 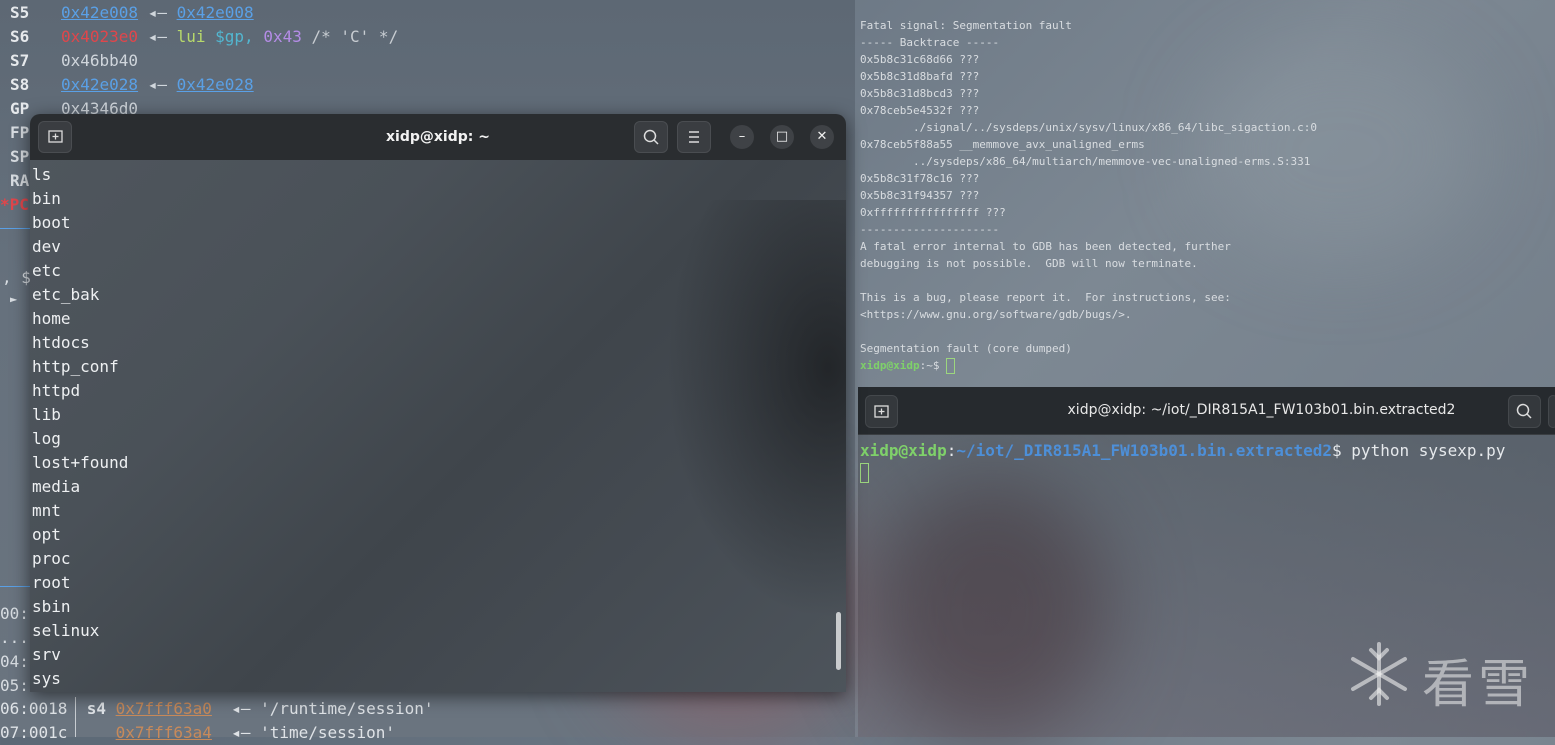 What do you see at coordinates (46, 414) in the screenshot?
I see `output-line: lib` at bounding box center [46, 414].